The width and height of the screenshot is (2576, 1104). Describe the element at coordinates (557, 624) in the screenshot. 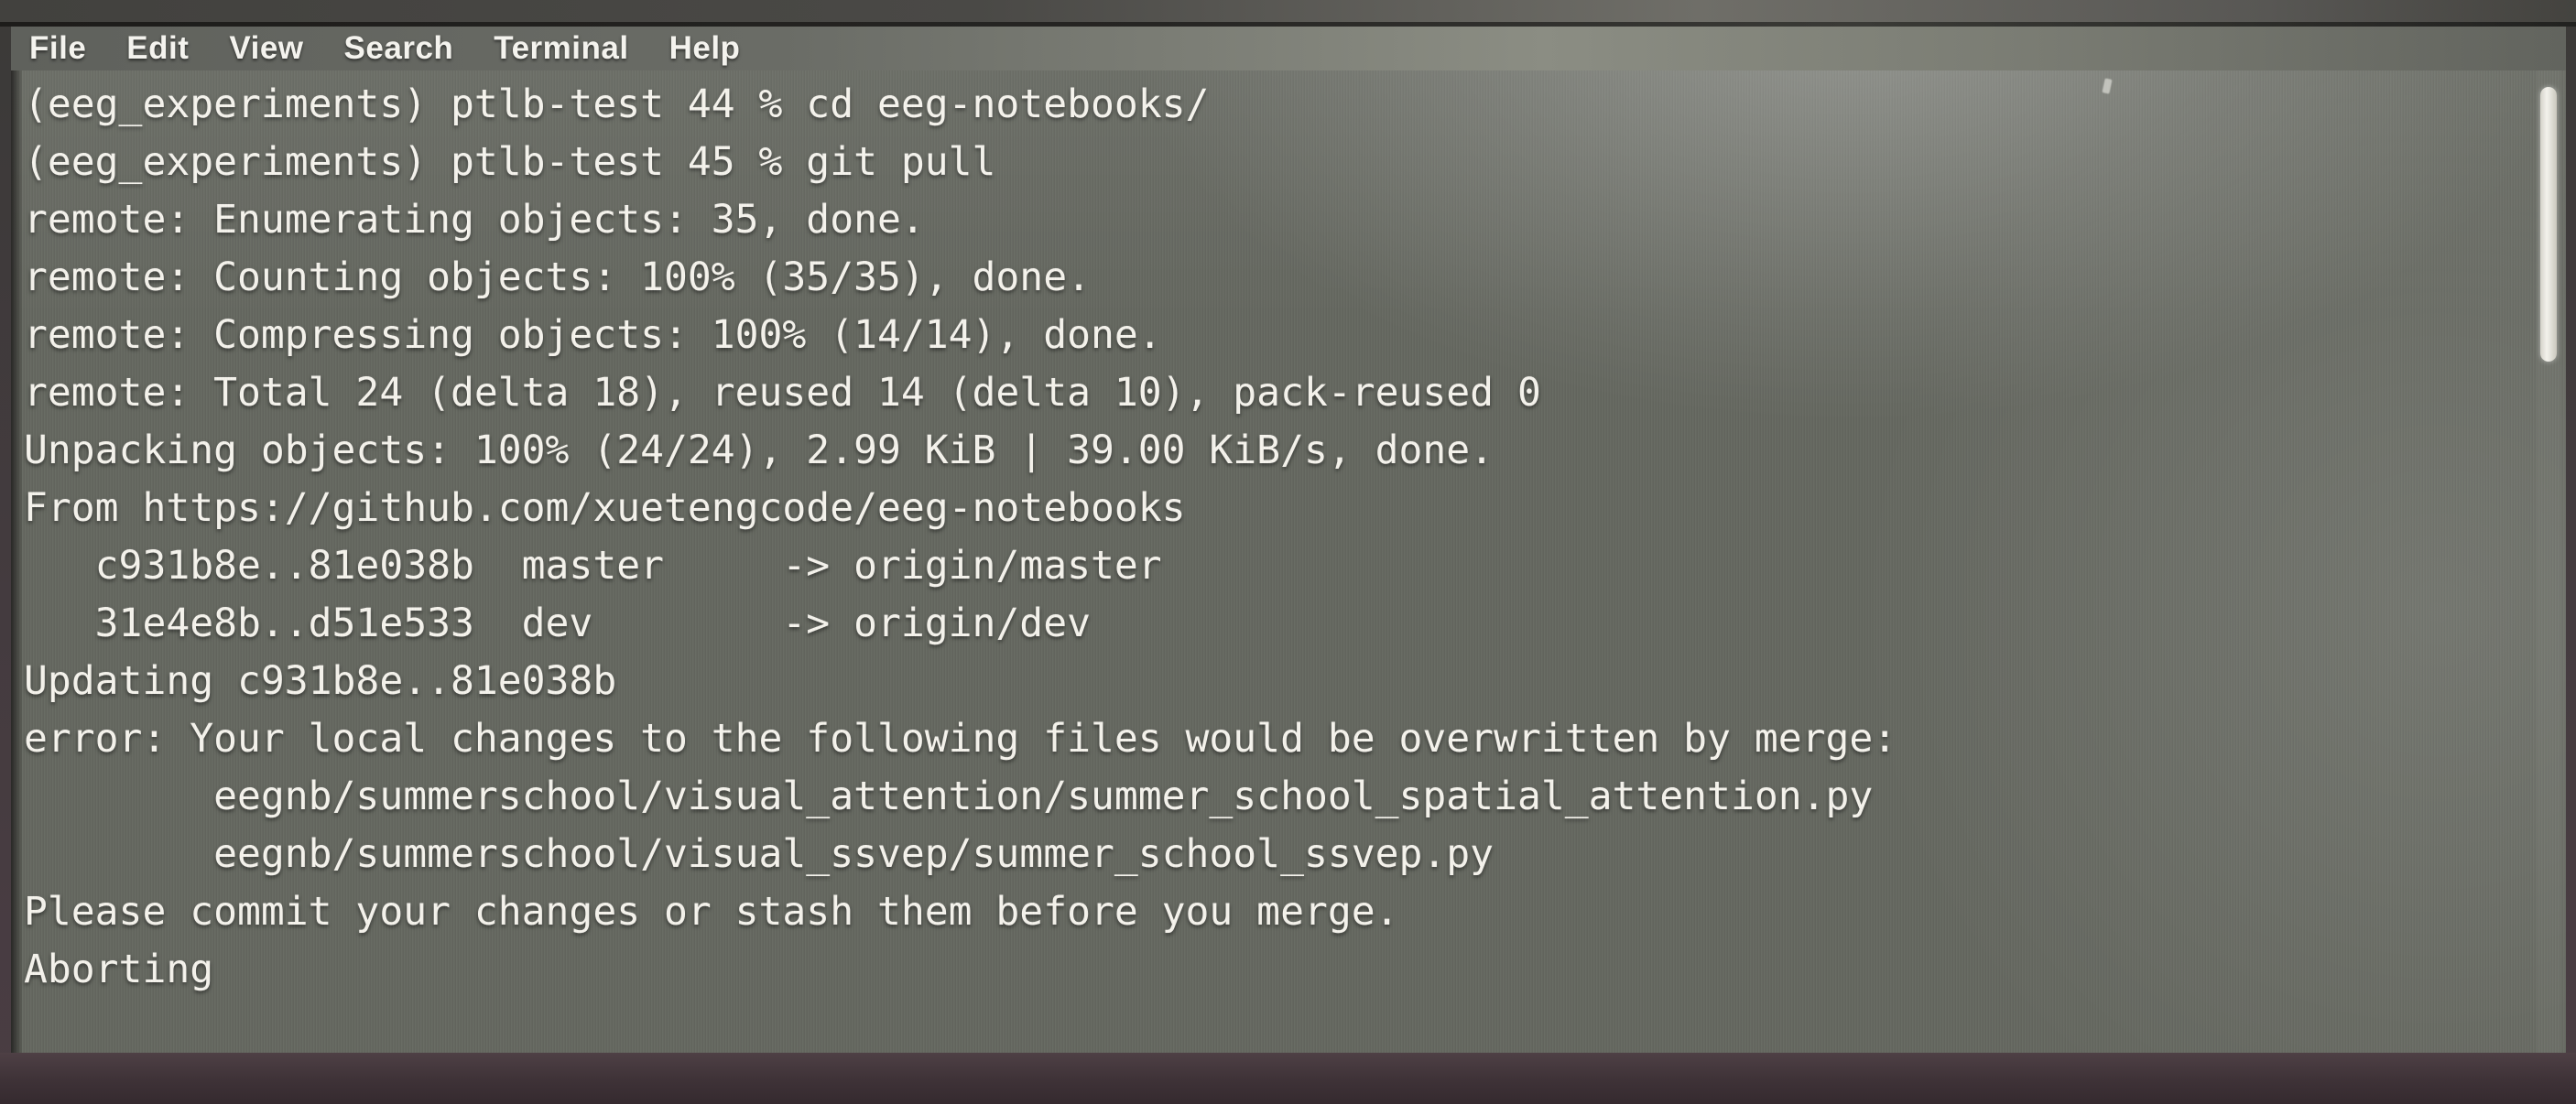

I see `terminal-line: 31e4e8b..d51e533 dev -> origin/dev` at that location.